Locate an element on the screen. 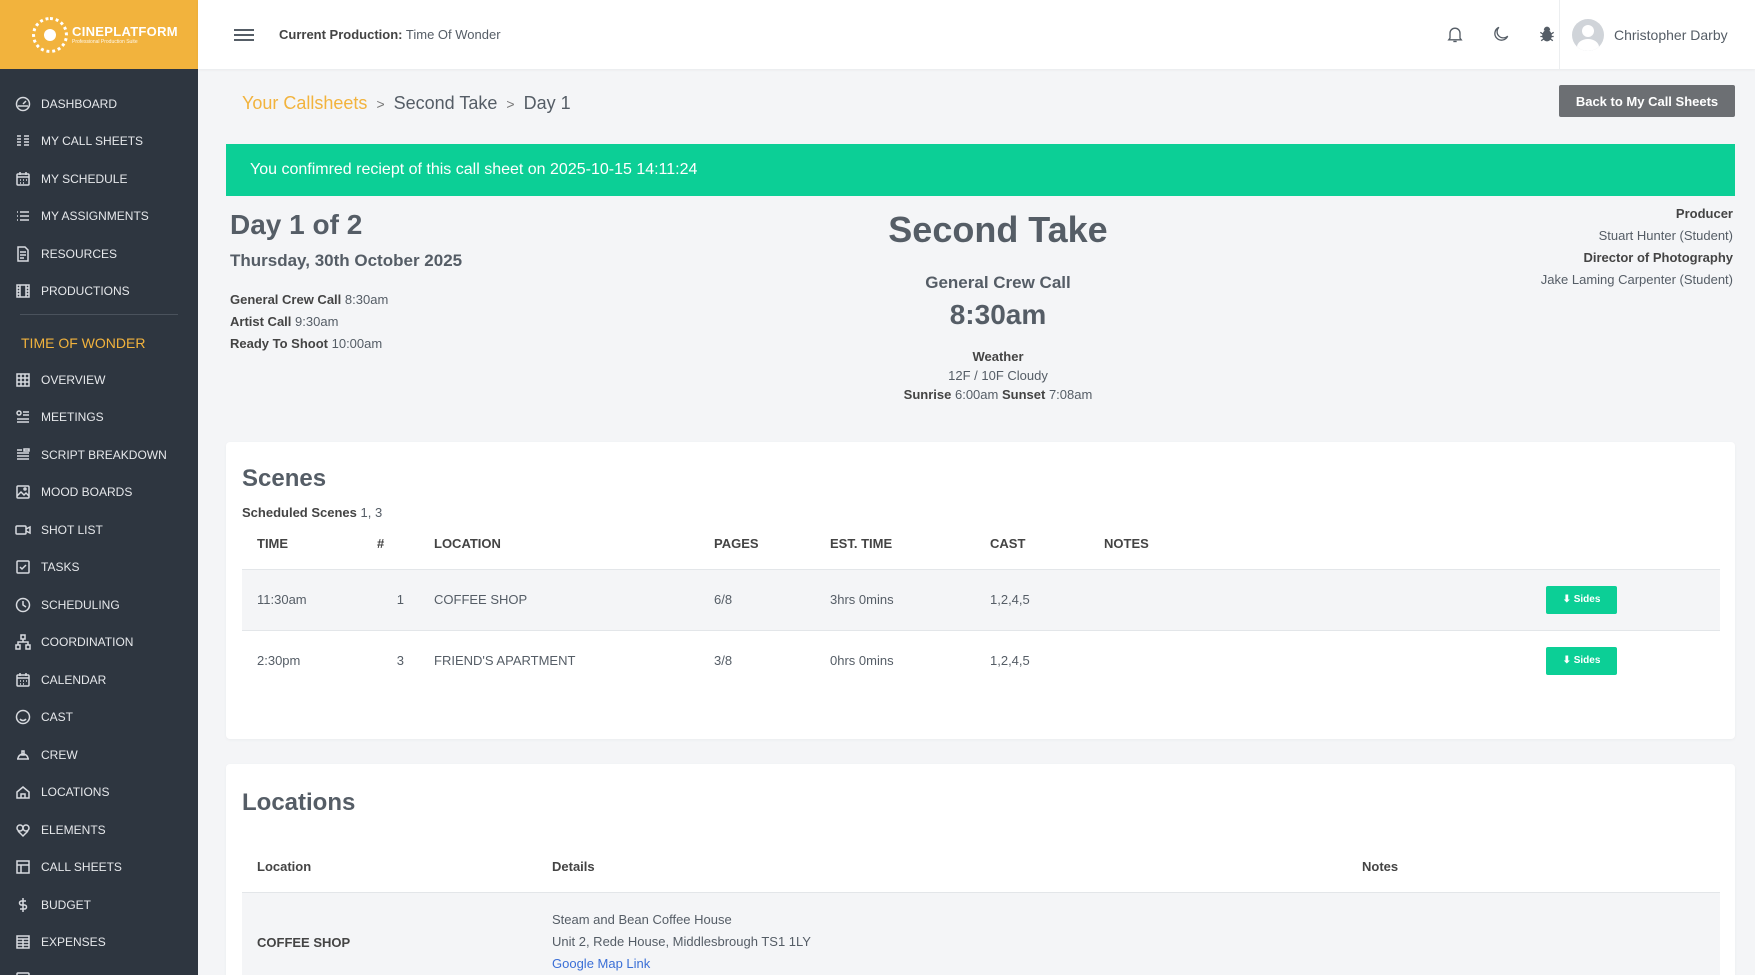 The image size is (1755, 975). call-time-row: Artist Call 9:30am is located at coordinates (346, 322).